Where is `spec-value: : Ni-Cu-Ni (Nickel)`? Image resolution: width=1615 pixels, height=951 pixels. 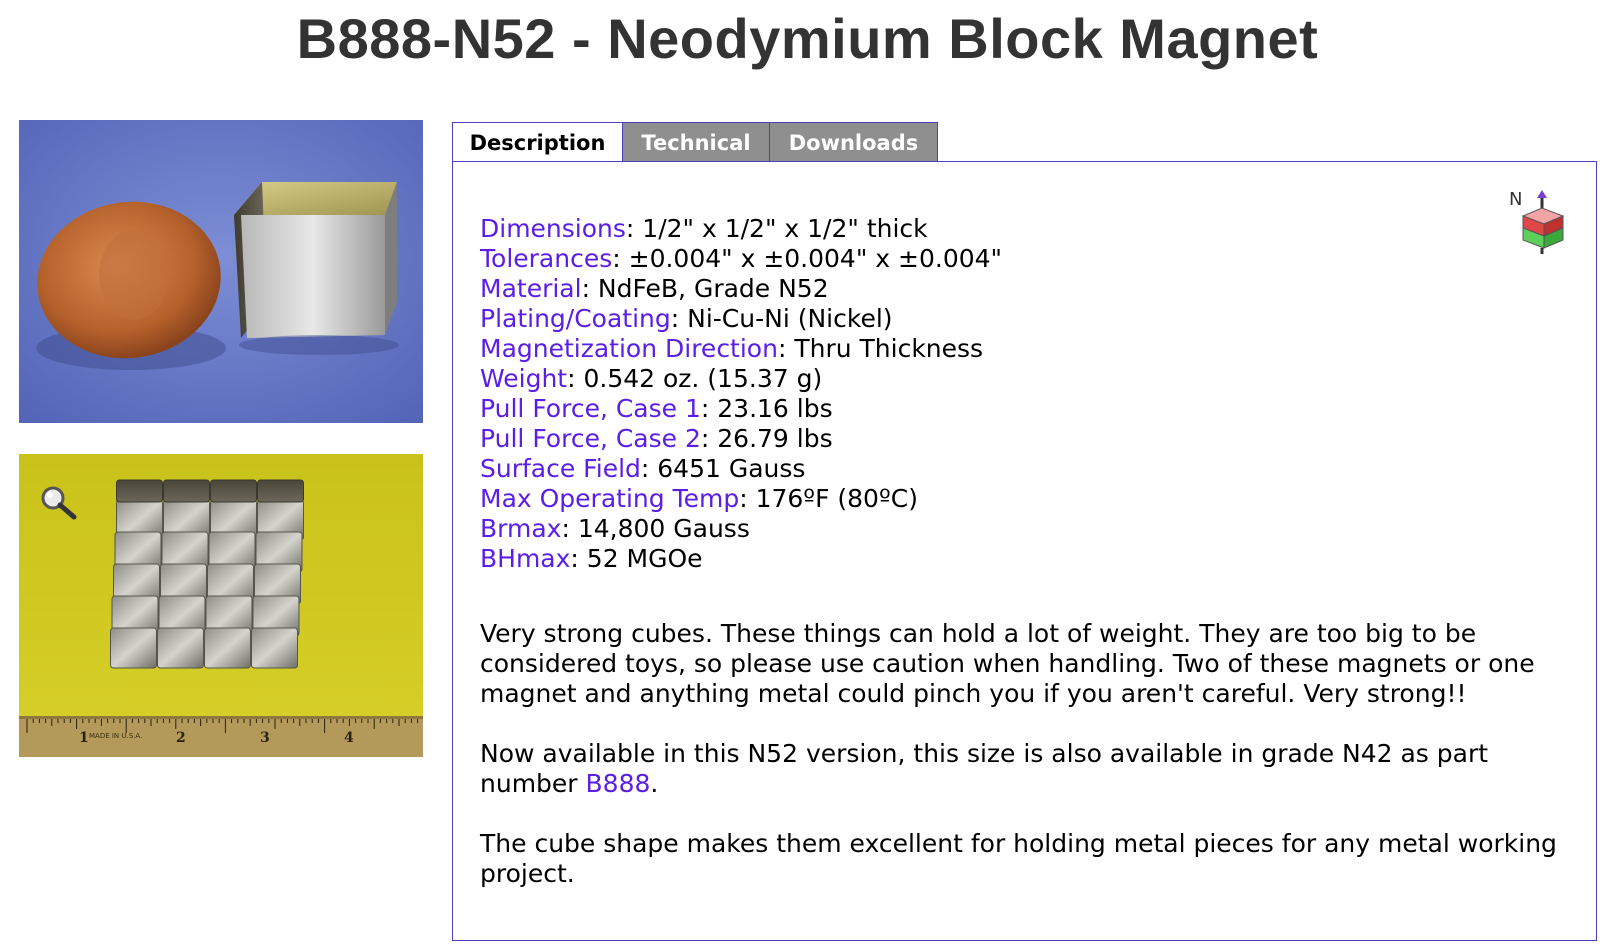 spec-value: : Ni-Cu-Ni (Nickel) is located at coordinates (781, 318).